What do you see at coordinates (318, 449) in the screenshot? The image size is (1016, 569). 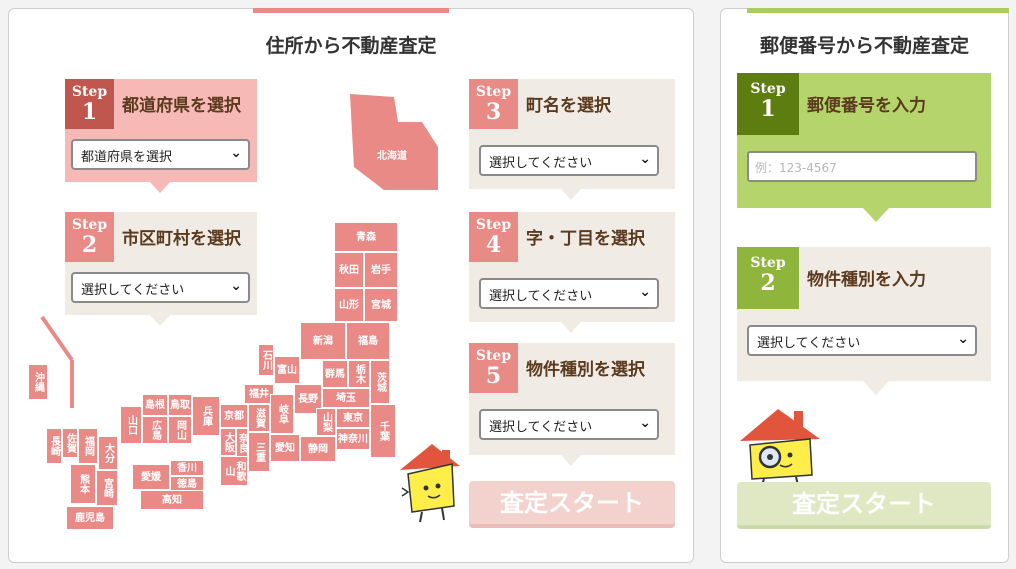 I see `pref-shizuoka: 静岡` at bounding box center [318, 449].